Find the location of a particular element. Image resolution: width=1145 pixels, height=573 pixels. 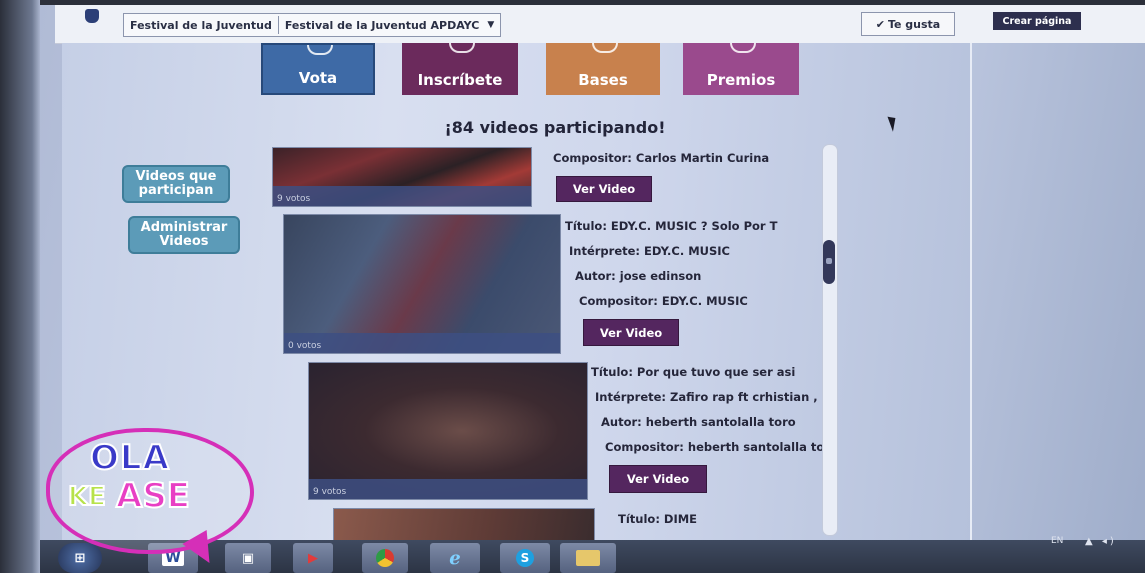

tab-vota-label: Vota is located at coordinates (318, 78).